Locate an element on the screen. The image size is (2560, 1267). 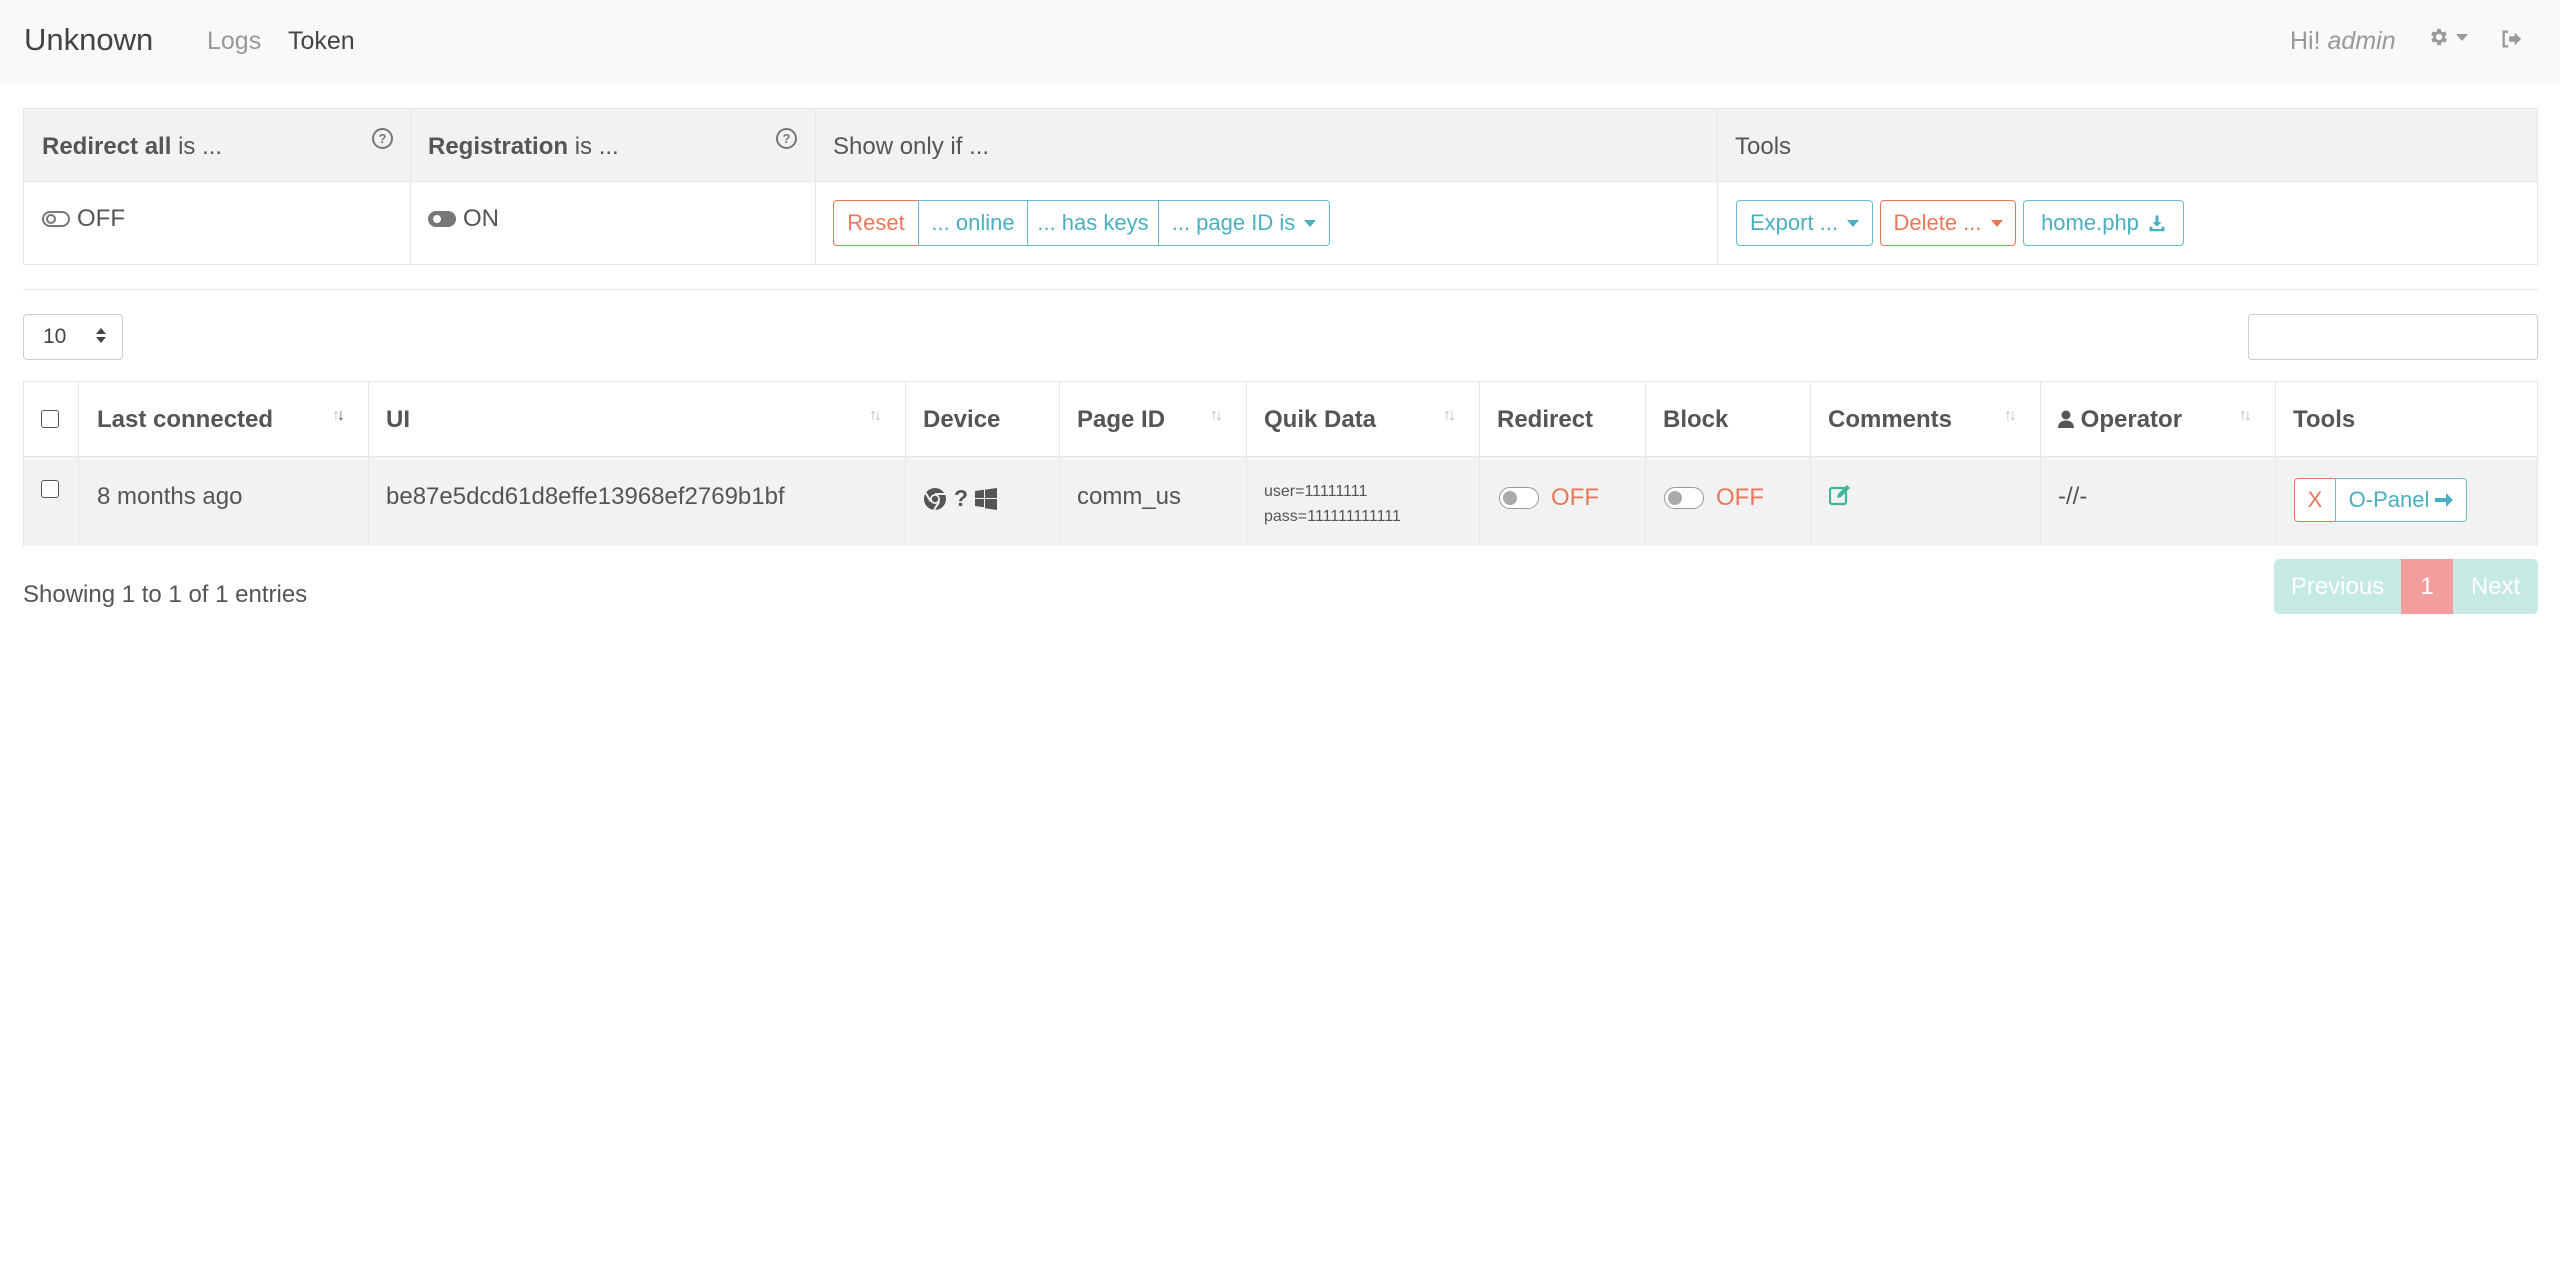
search-input is located at coordinates (2393, 337).